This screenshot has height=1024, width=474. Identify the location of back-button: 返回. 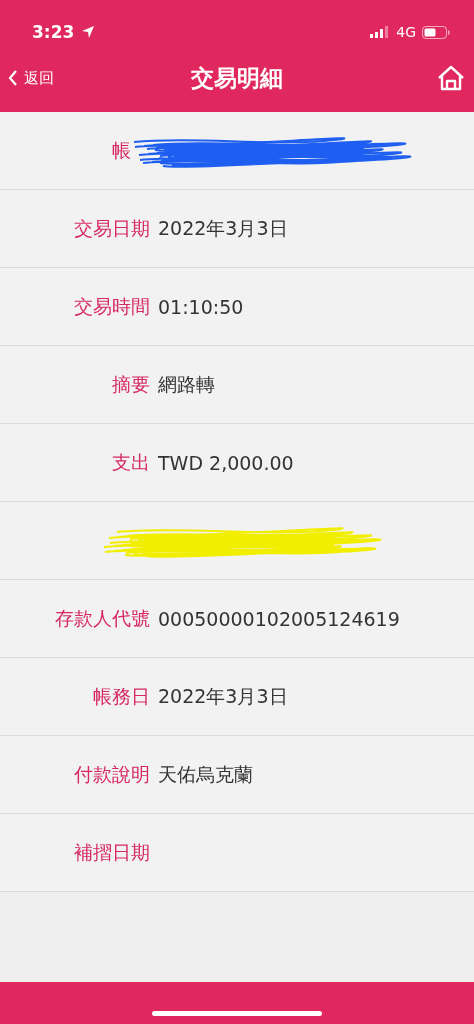
(31, 78).